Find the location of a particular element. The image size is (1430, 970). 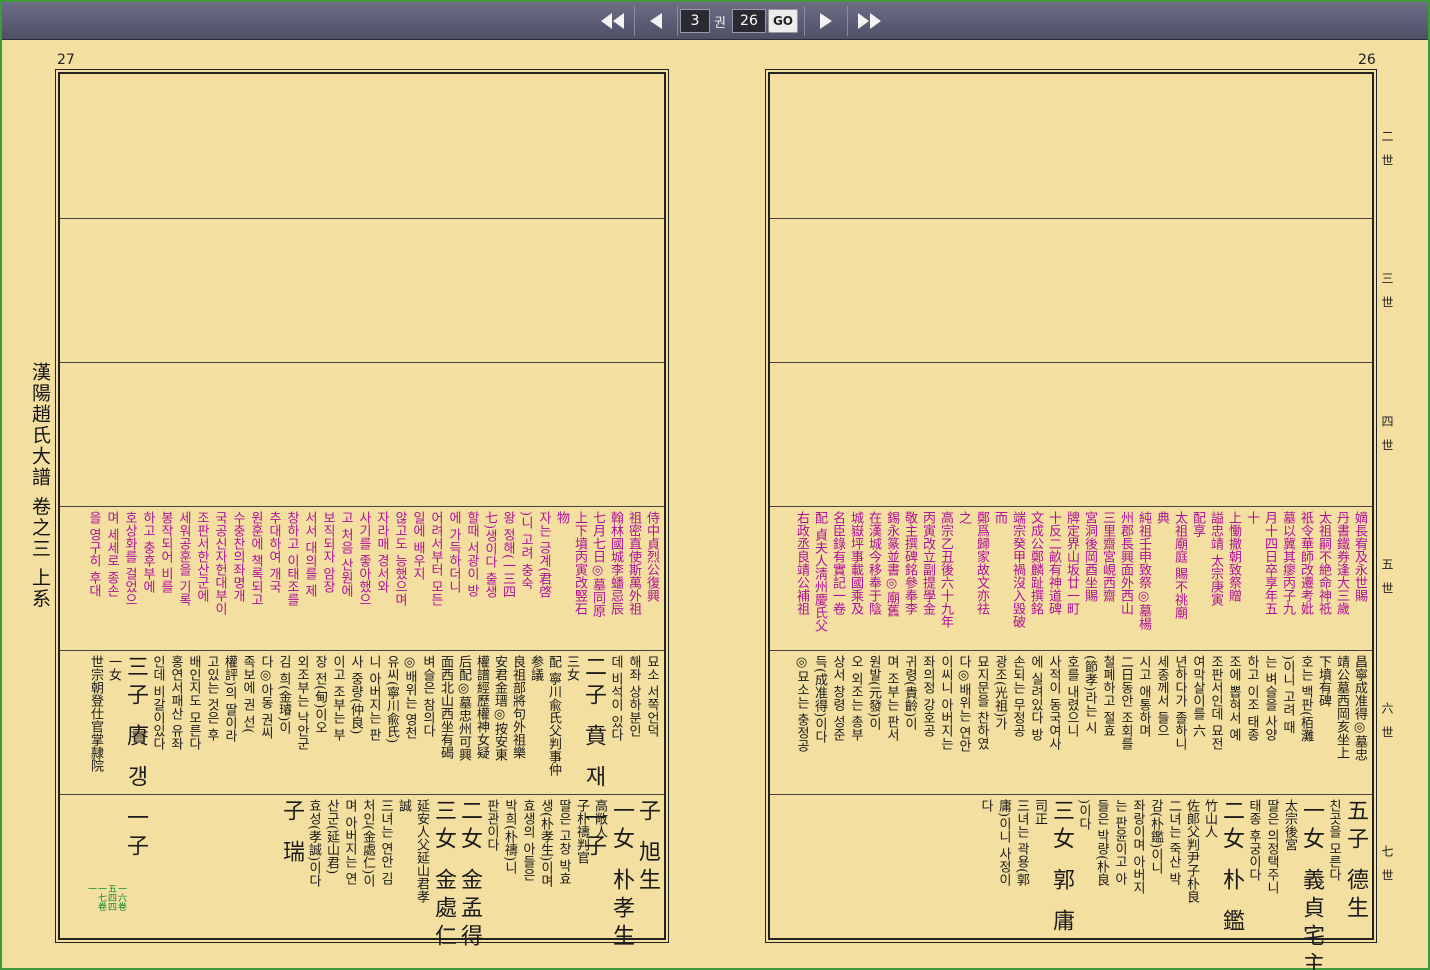

right-gen7-column: 딸은 의정택주니 is located at coordinates (1271, 847).